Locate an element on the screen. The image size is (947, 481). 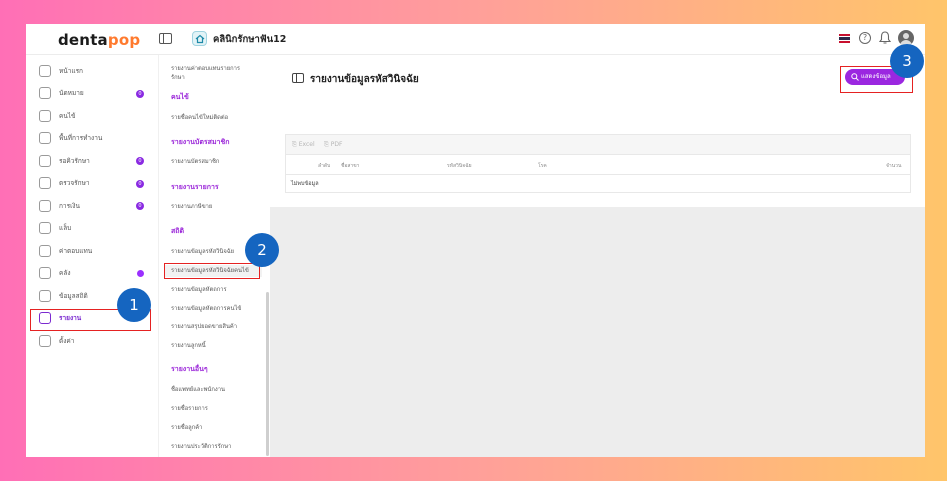
sidebar-item: ตรวจรักษา 0 is located at coordinates (94, 183).